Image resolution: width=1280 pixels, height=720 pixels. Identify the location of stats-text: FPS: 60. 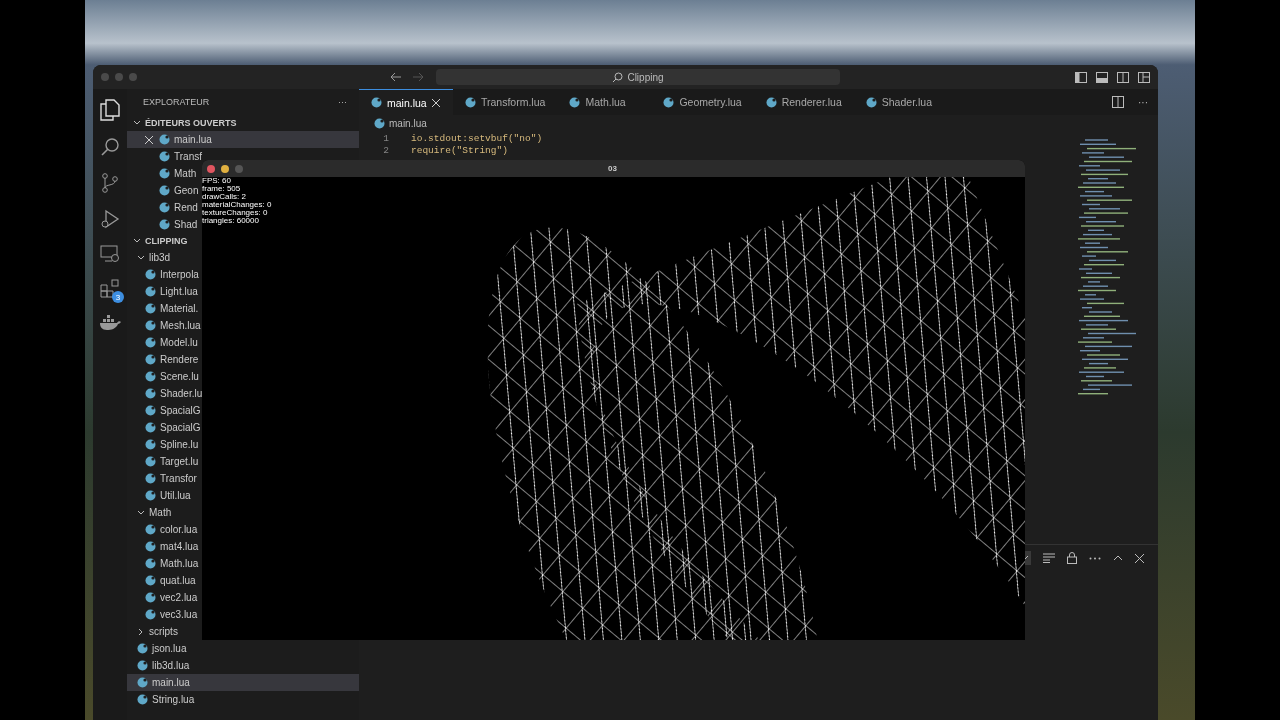
(217, 181).